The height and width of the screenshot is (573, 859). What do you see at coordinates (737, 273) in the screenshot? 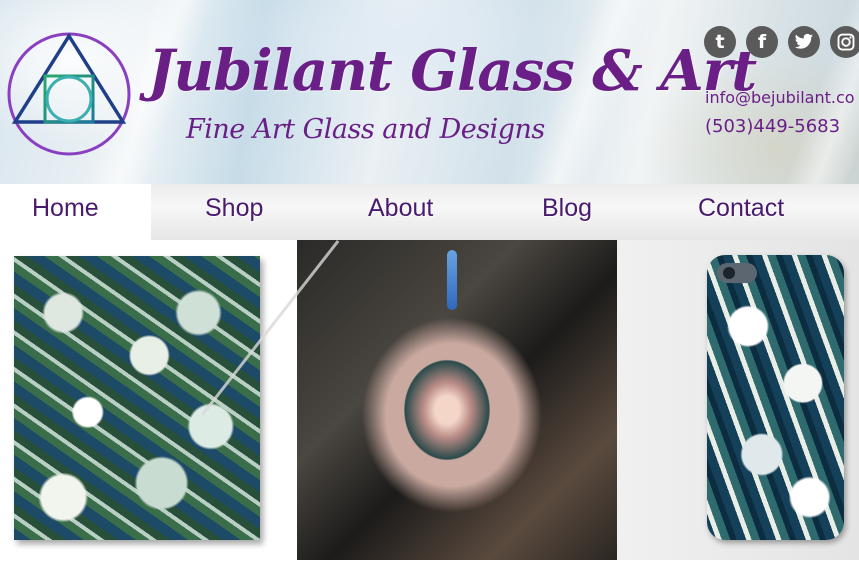
I see `phone-camera-cutout` at bounding box center [737, 273].